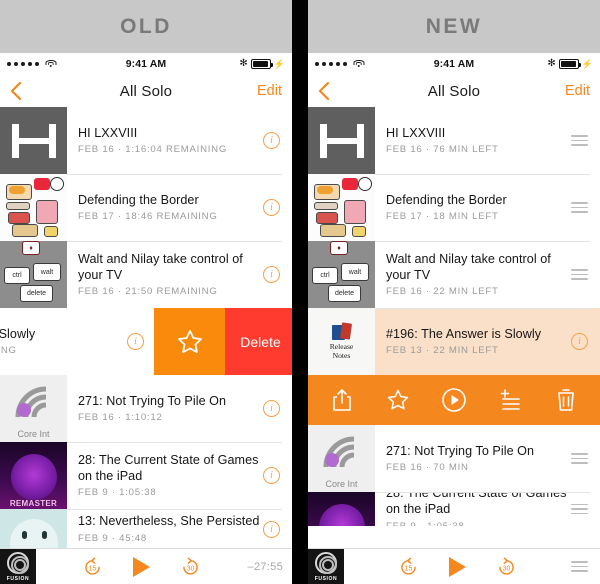 Image resolution: width=600 pixels, height=584 pixels. I want to click on page-title: All Solo, so click(454, 91).